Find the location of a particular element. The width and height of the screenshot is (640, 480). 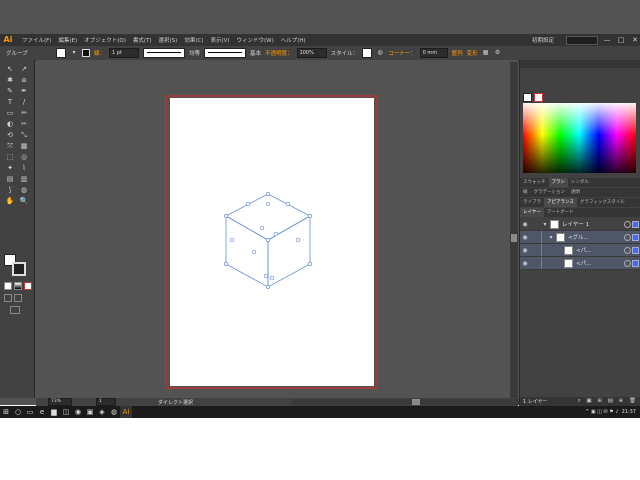

layers-footer-icons: ⌕ ▣ ⊞ ▤ ⊕ 🗑 is located at coordinates (608, 401).